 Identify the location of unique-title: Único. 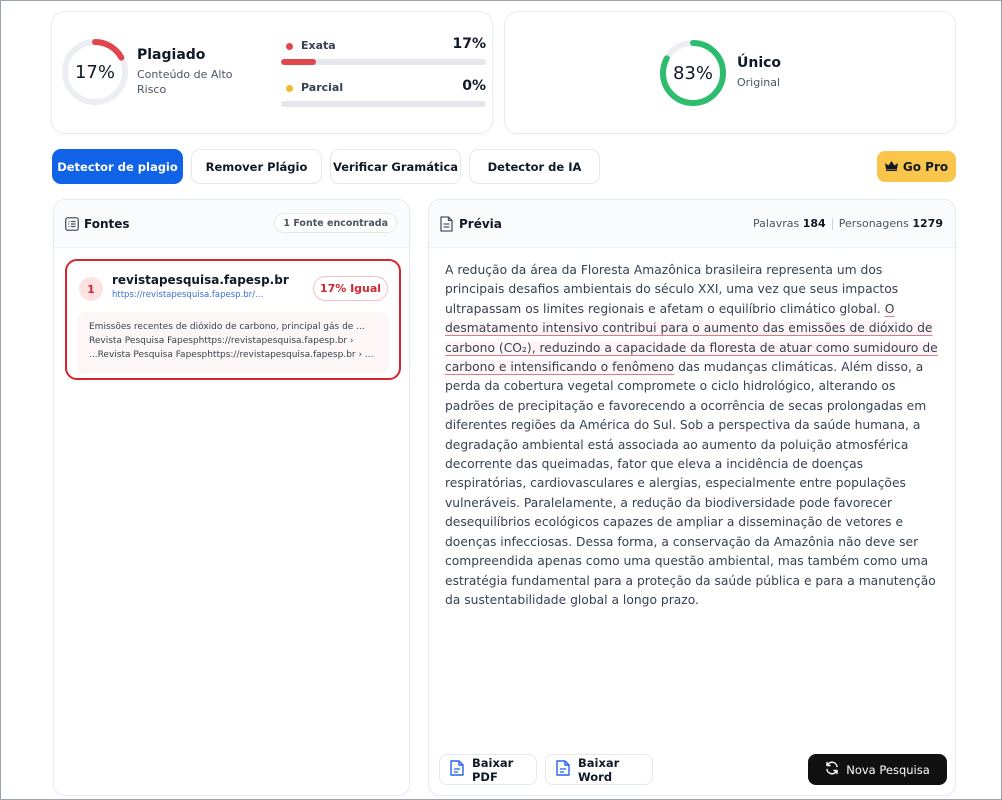
(759, 63).